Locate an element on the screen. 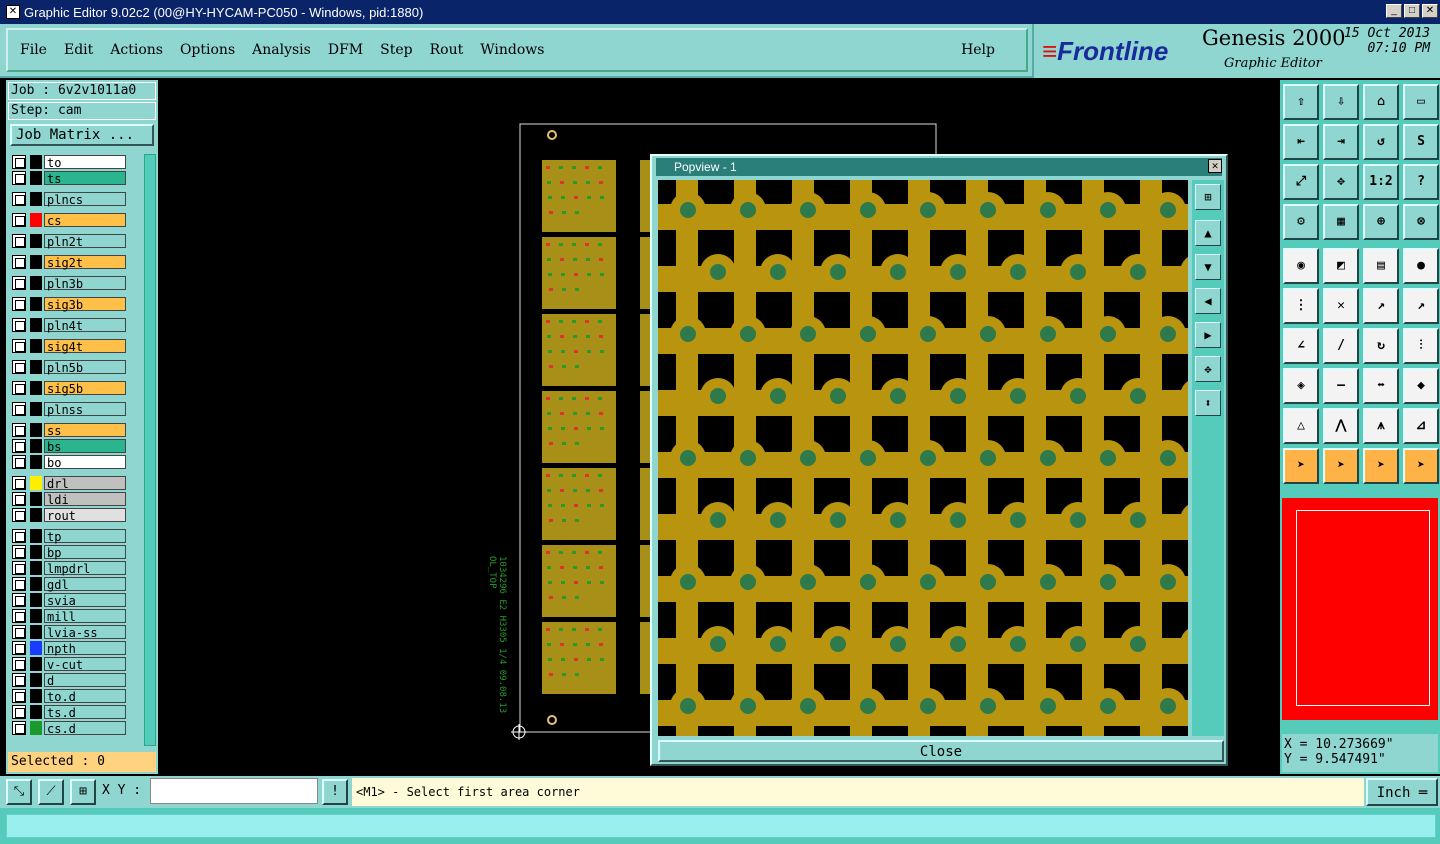 This screenshot has width=1440, height=844. shape-icon: ◈ is located at coordinates (1301, 386).